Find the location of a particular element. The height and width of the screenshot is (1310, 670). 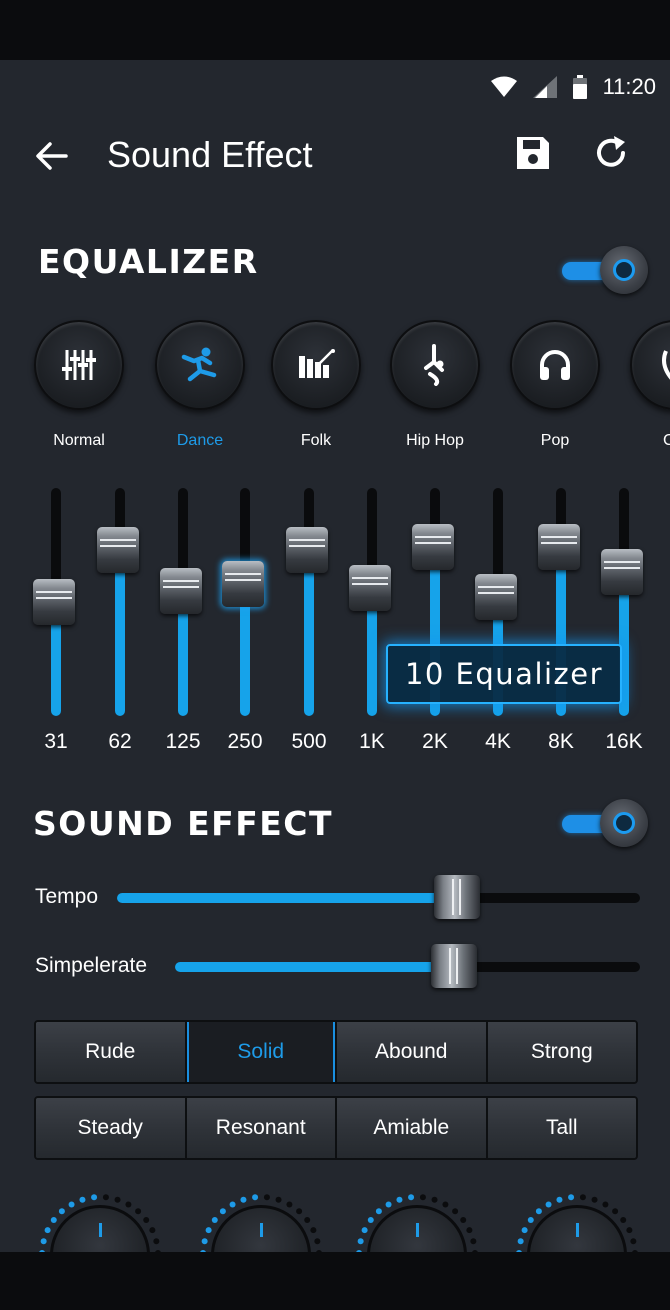

eq-band-4k: 4K is located at coordinates (498, 620).